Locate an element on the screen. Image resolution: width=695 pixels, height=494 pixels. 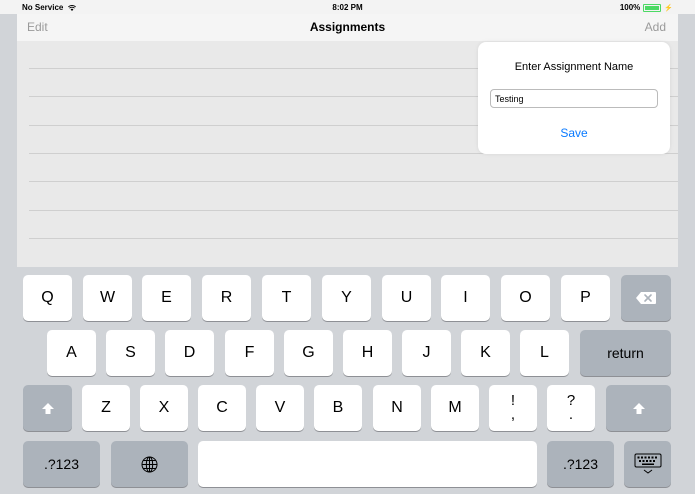
key-l: L is located at coordinates (544, 353).